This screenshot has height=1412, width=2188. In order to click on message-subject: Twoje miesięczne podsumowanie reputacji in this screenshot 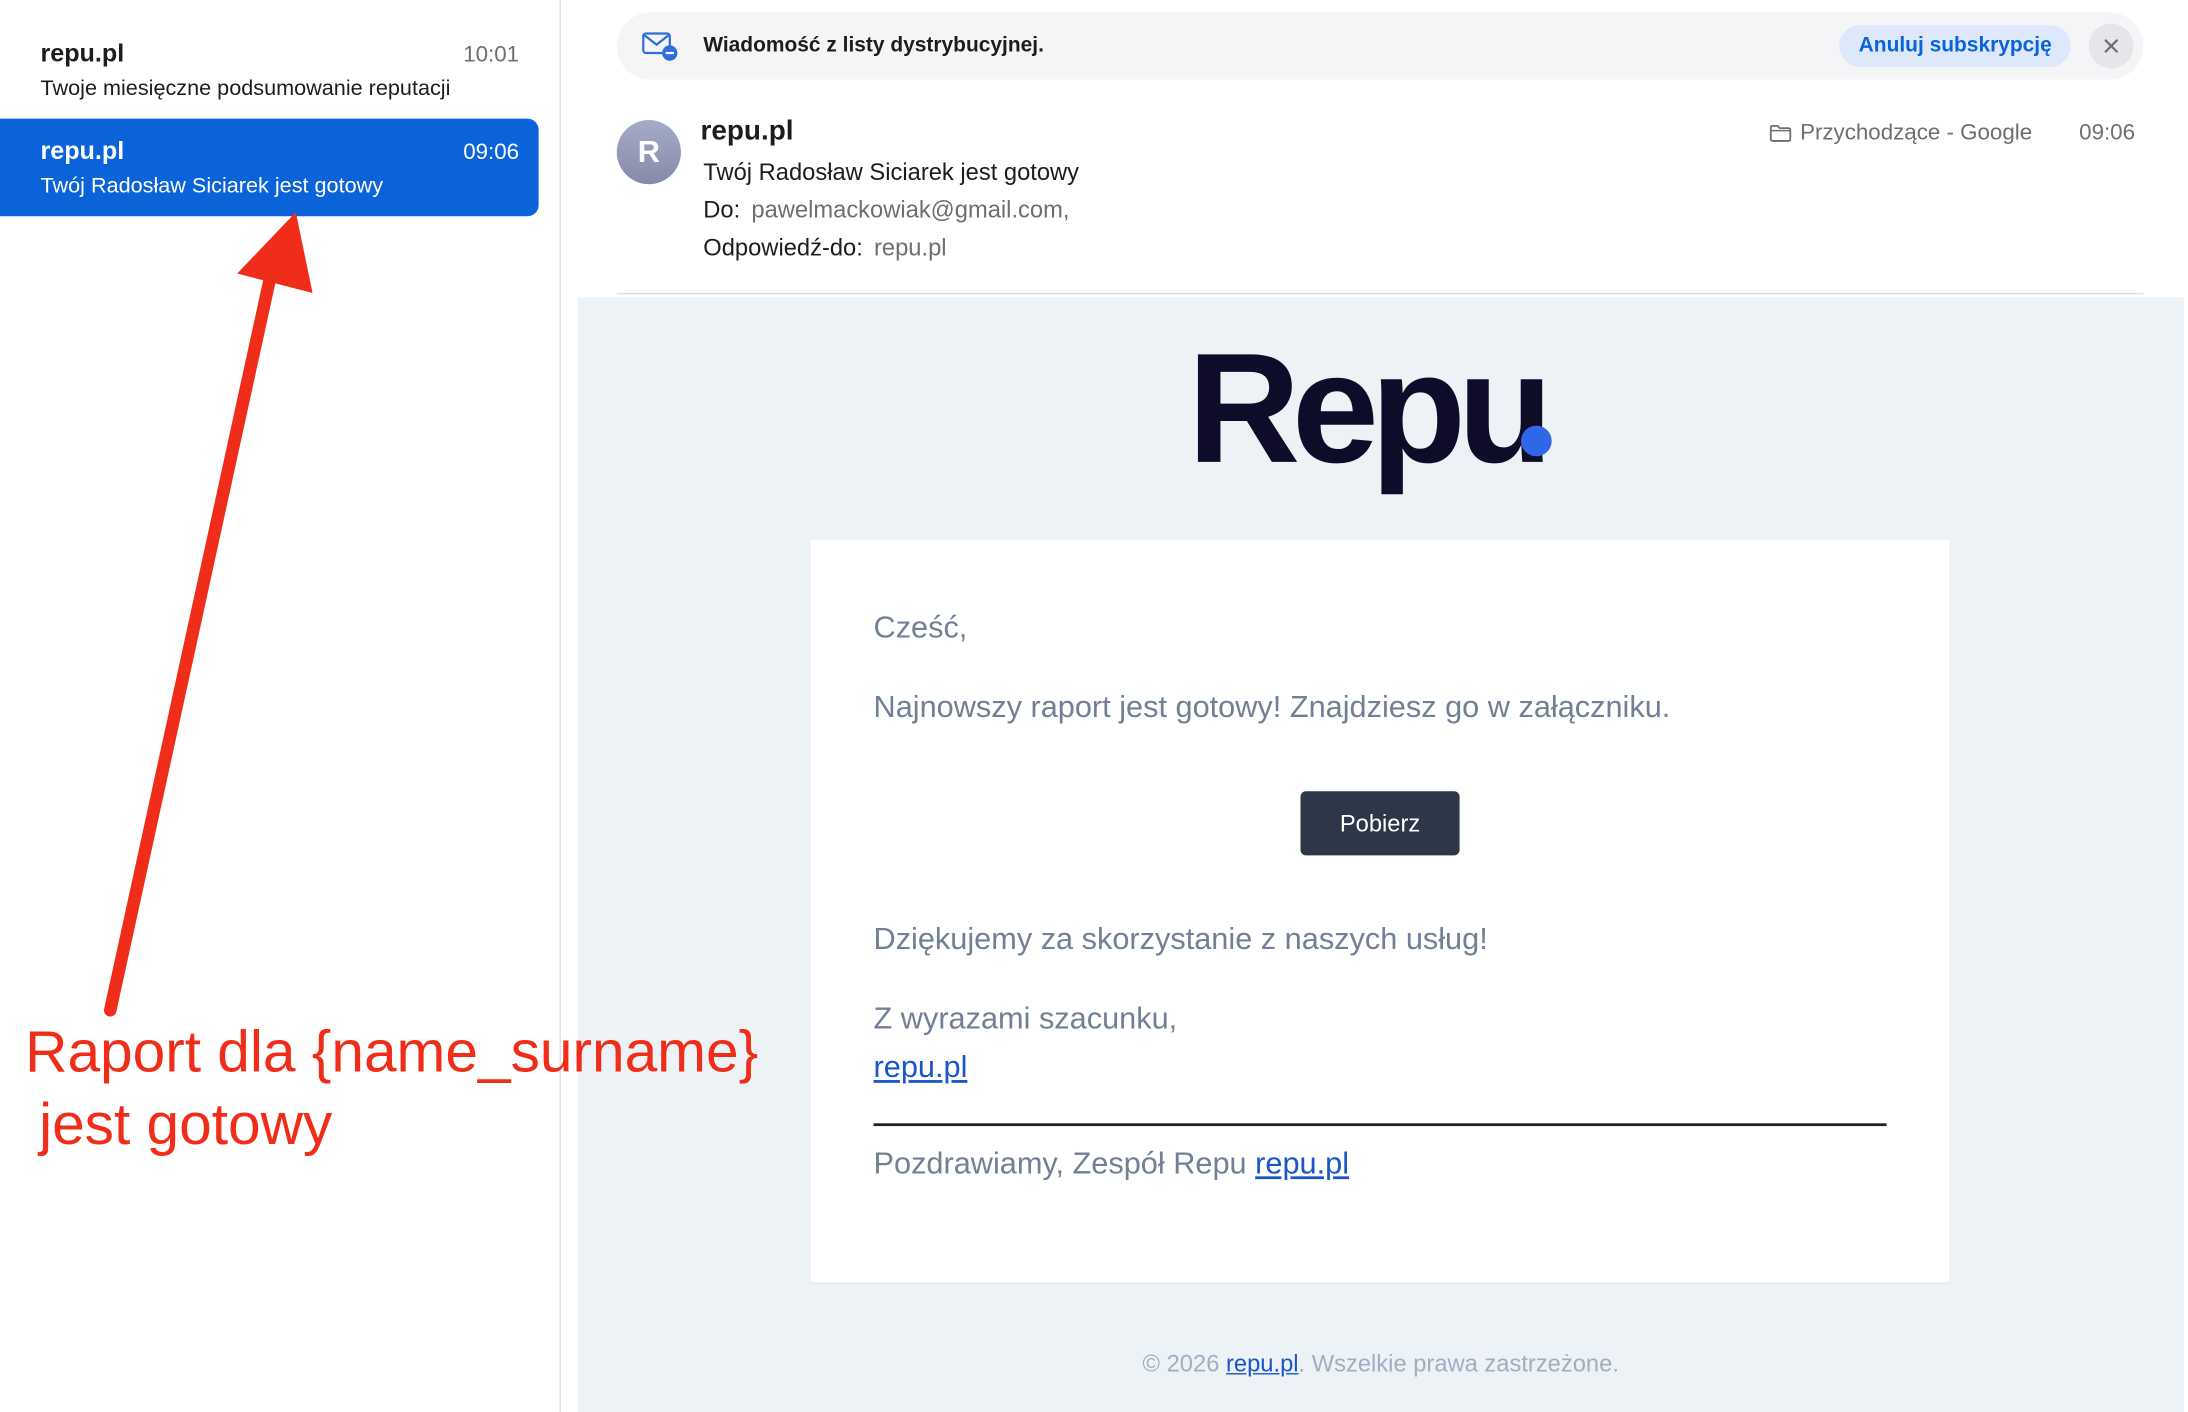, I will do `click(245, 88)`.